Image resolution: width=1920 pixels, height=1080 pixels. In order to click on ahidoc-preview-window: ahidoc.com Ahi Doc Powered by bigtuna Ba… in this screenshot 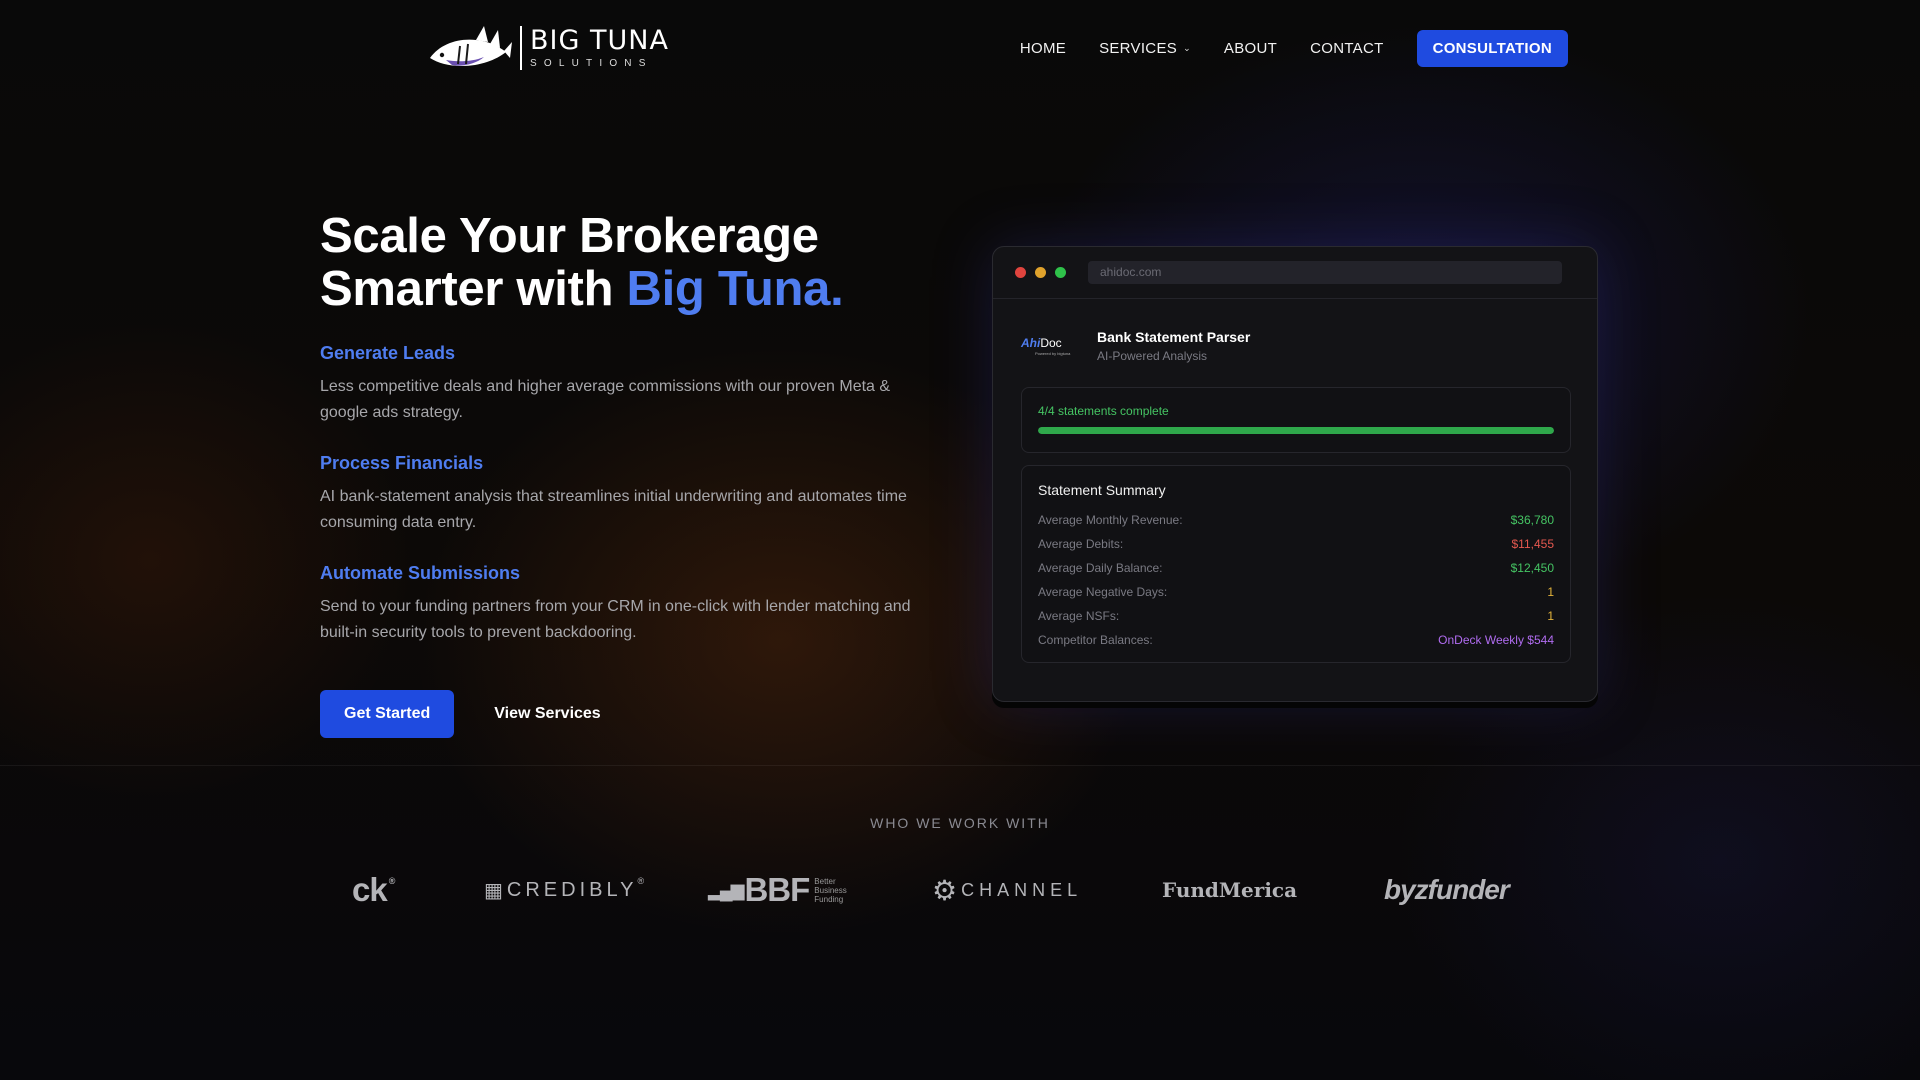, I will do `click(1295, 474)`.